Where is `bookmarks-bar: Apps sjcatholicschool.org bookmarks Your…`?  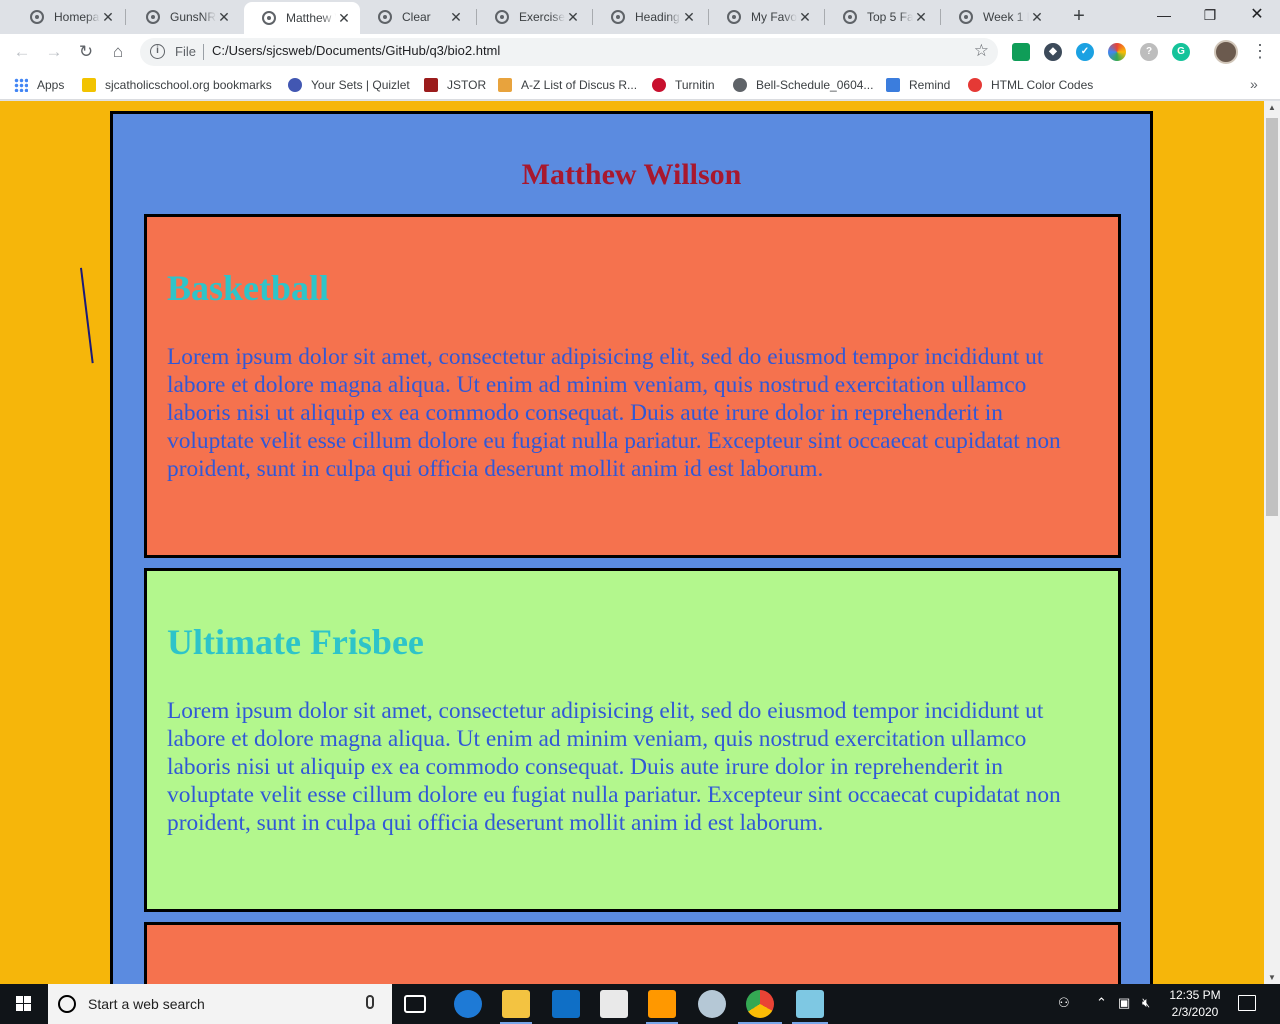 bookmarks-bar: Apps sjcatholicschool.org bookmarks Your… is located at coordinates (640, 85).